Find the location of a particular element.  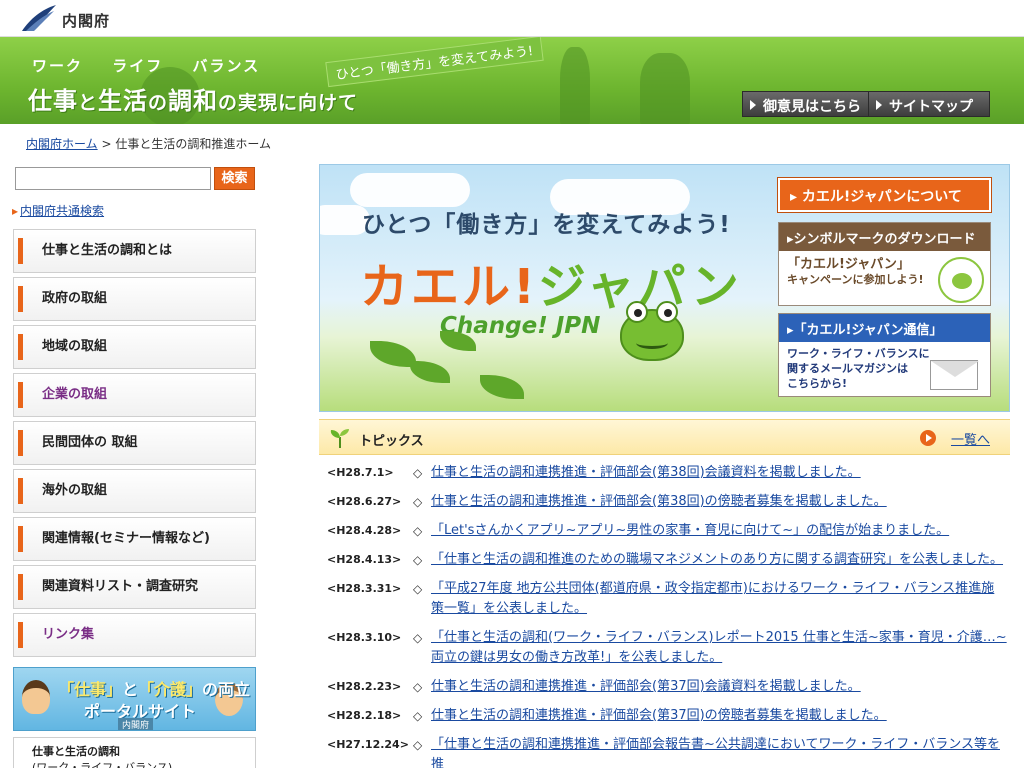

menu-item-links: リンク集 is located at coordinates (134, 635).